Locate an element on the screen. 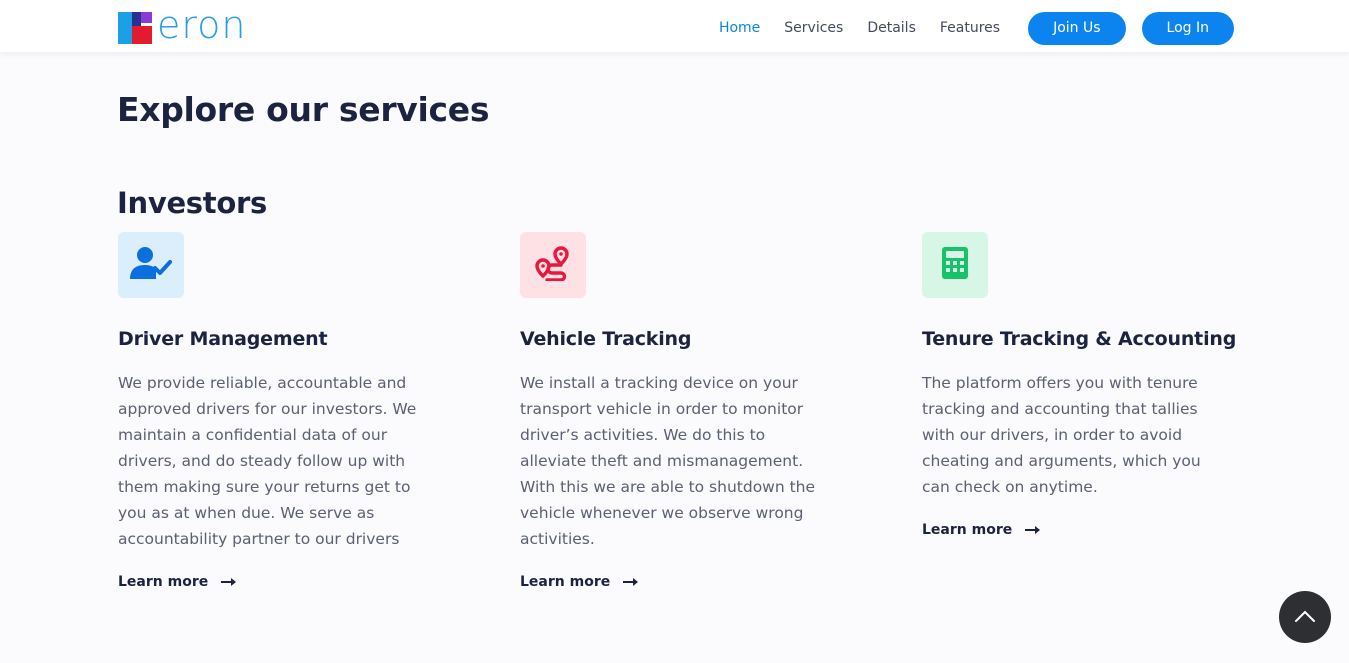 This screenshot has height=663, width=1349. nav-services: Services is located at coordinates (813, 28).